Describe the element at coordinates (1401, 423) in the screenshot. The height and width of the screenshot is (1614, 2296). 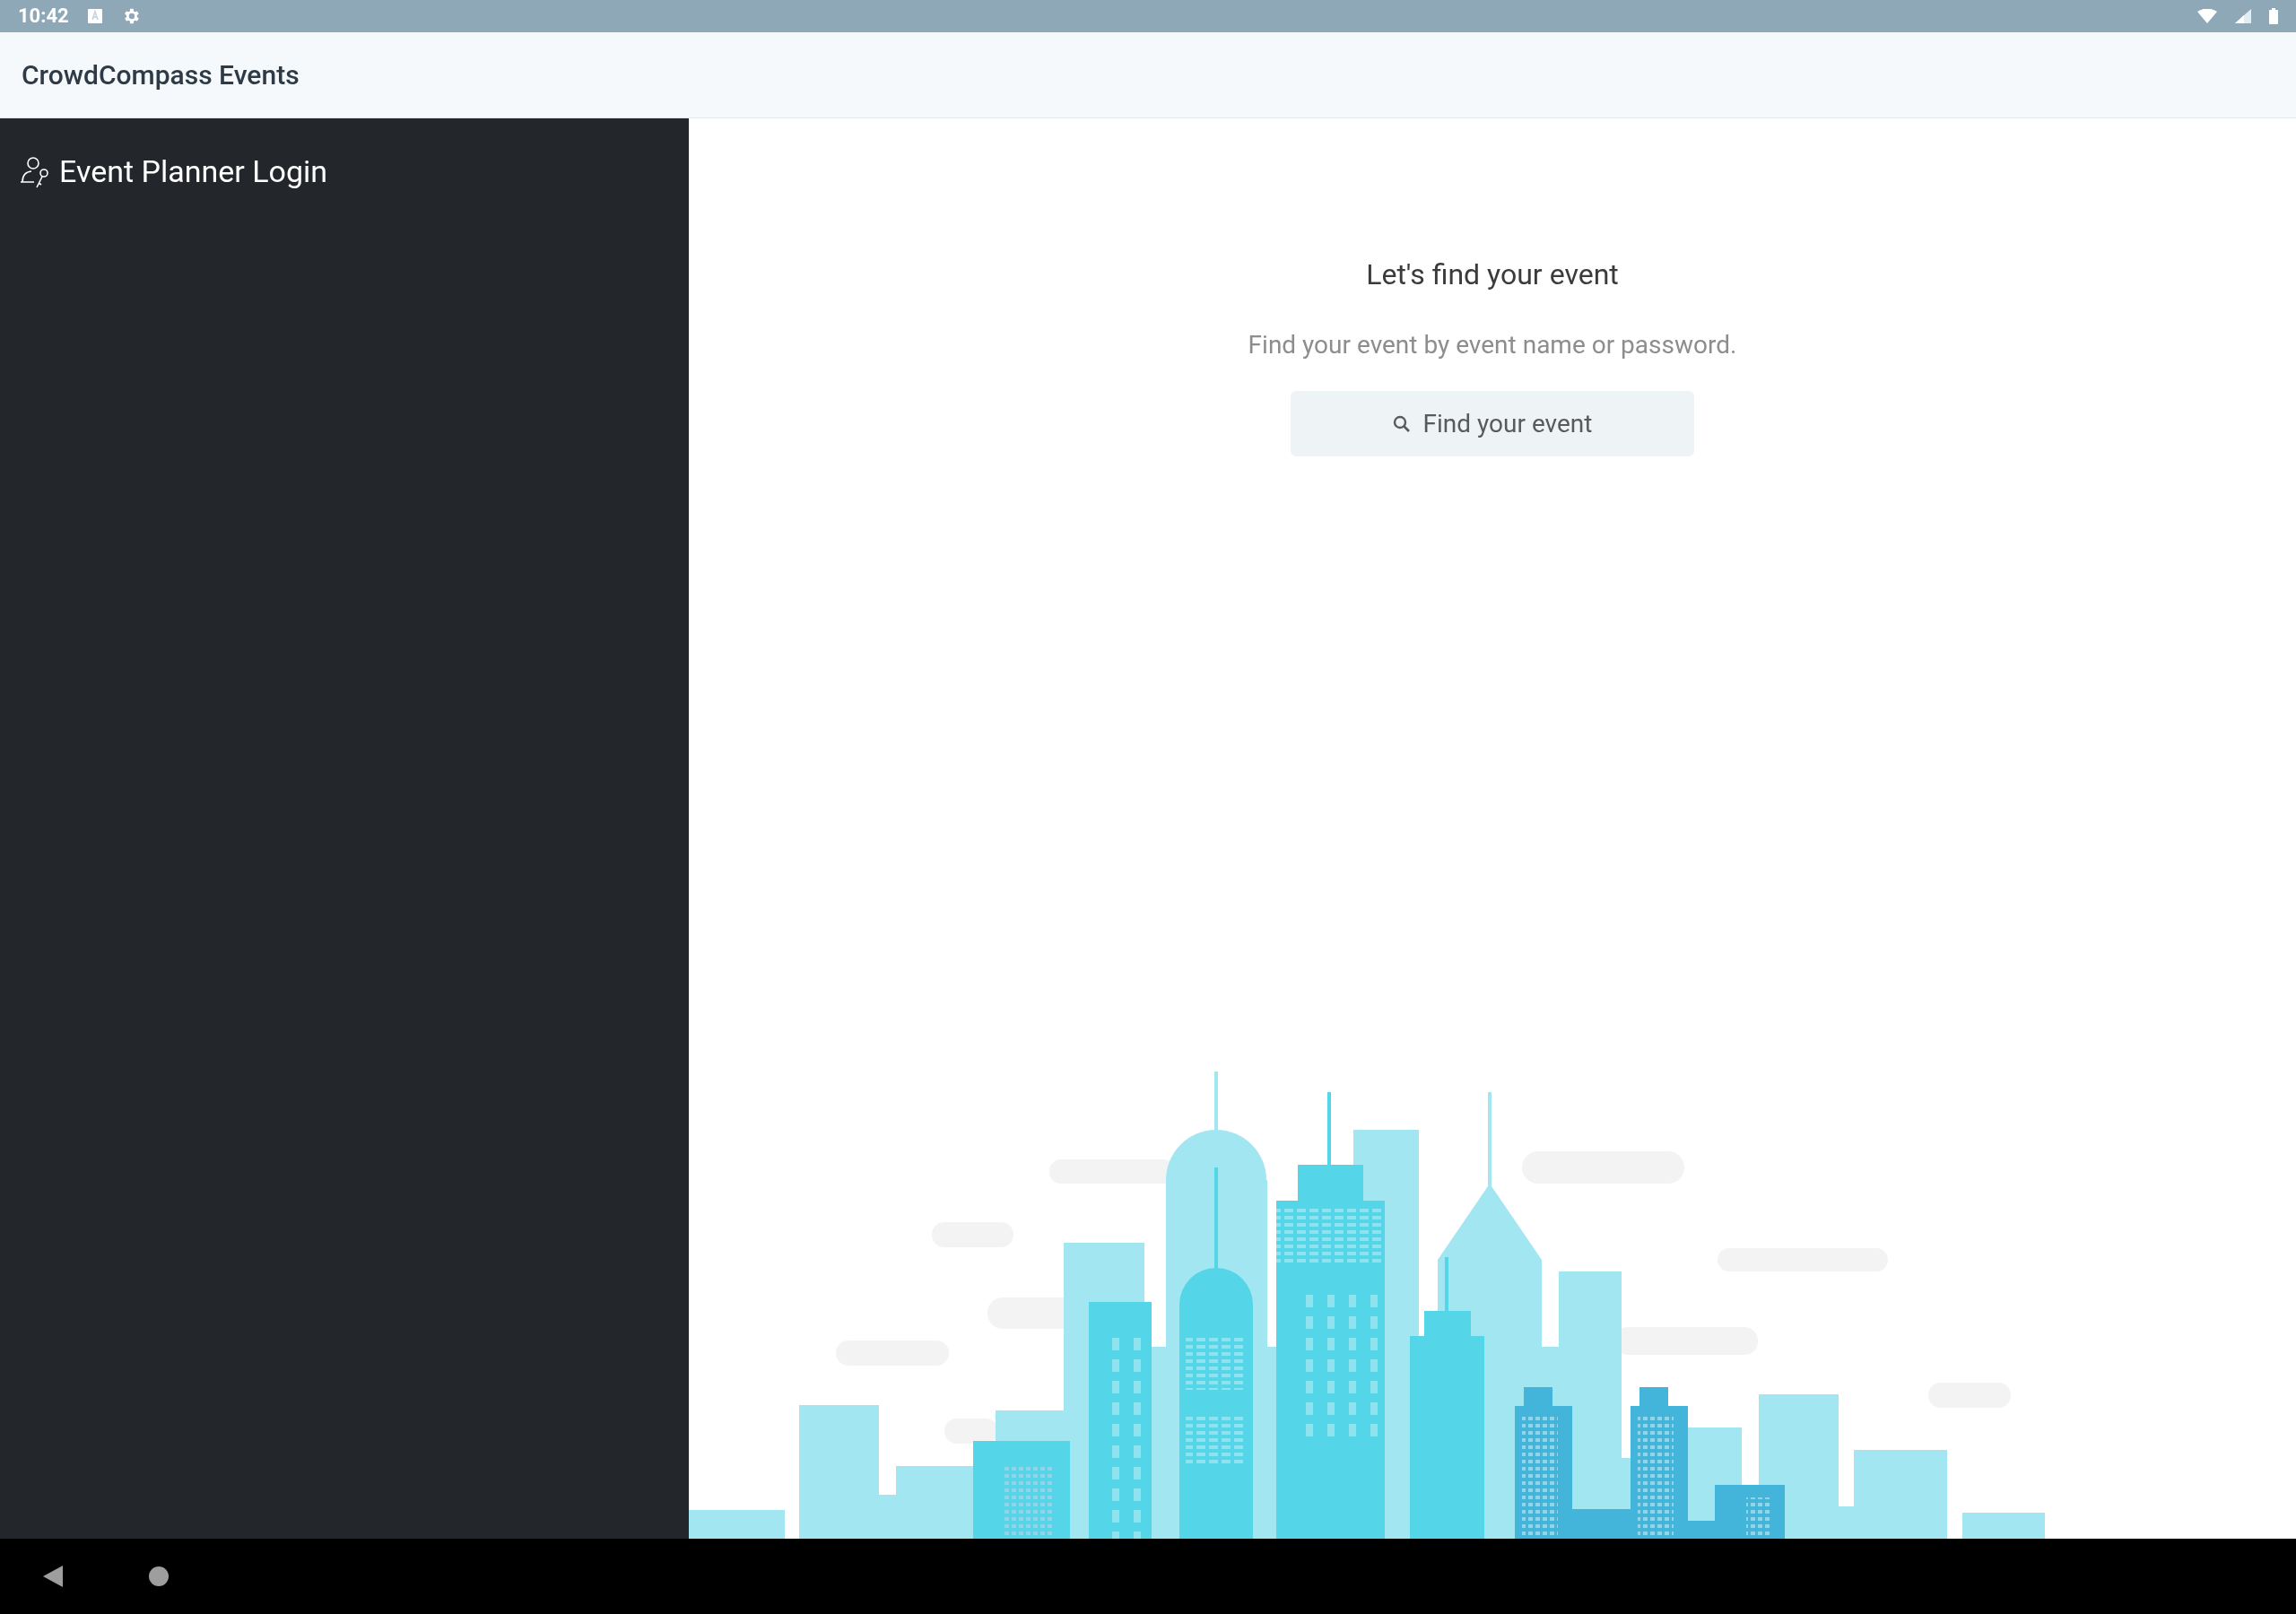
I see `search-icon` at that location.